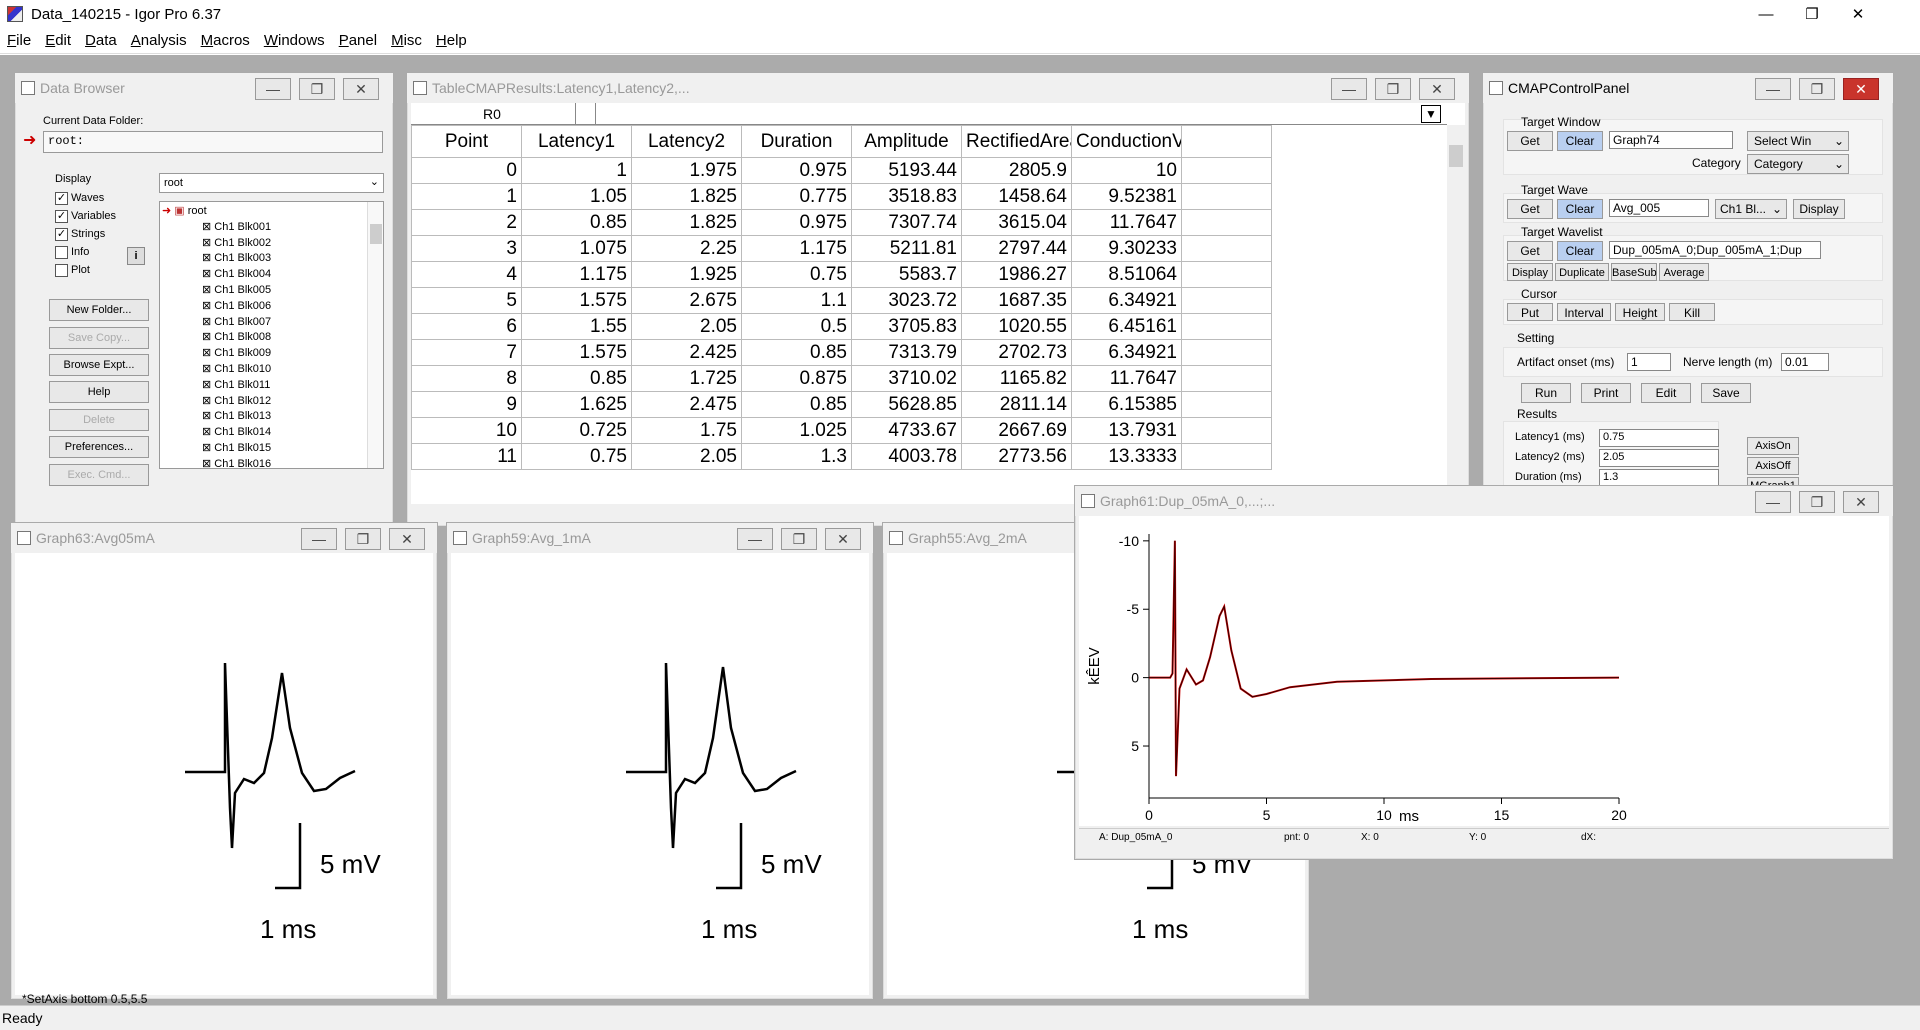 The width and height of the screenshot is (1920, 1030). I want to click on table-cell: 0.775, so click(796, 196).